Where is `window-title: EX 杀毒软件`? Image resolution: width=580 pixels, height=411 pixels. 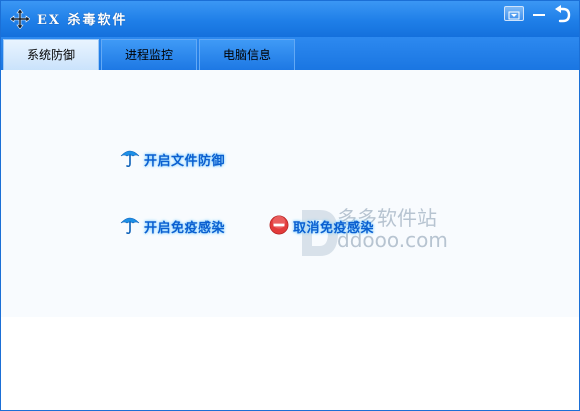 window-title: EX 杀毒软件 is located at coordinates (82, 20).